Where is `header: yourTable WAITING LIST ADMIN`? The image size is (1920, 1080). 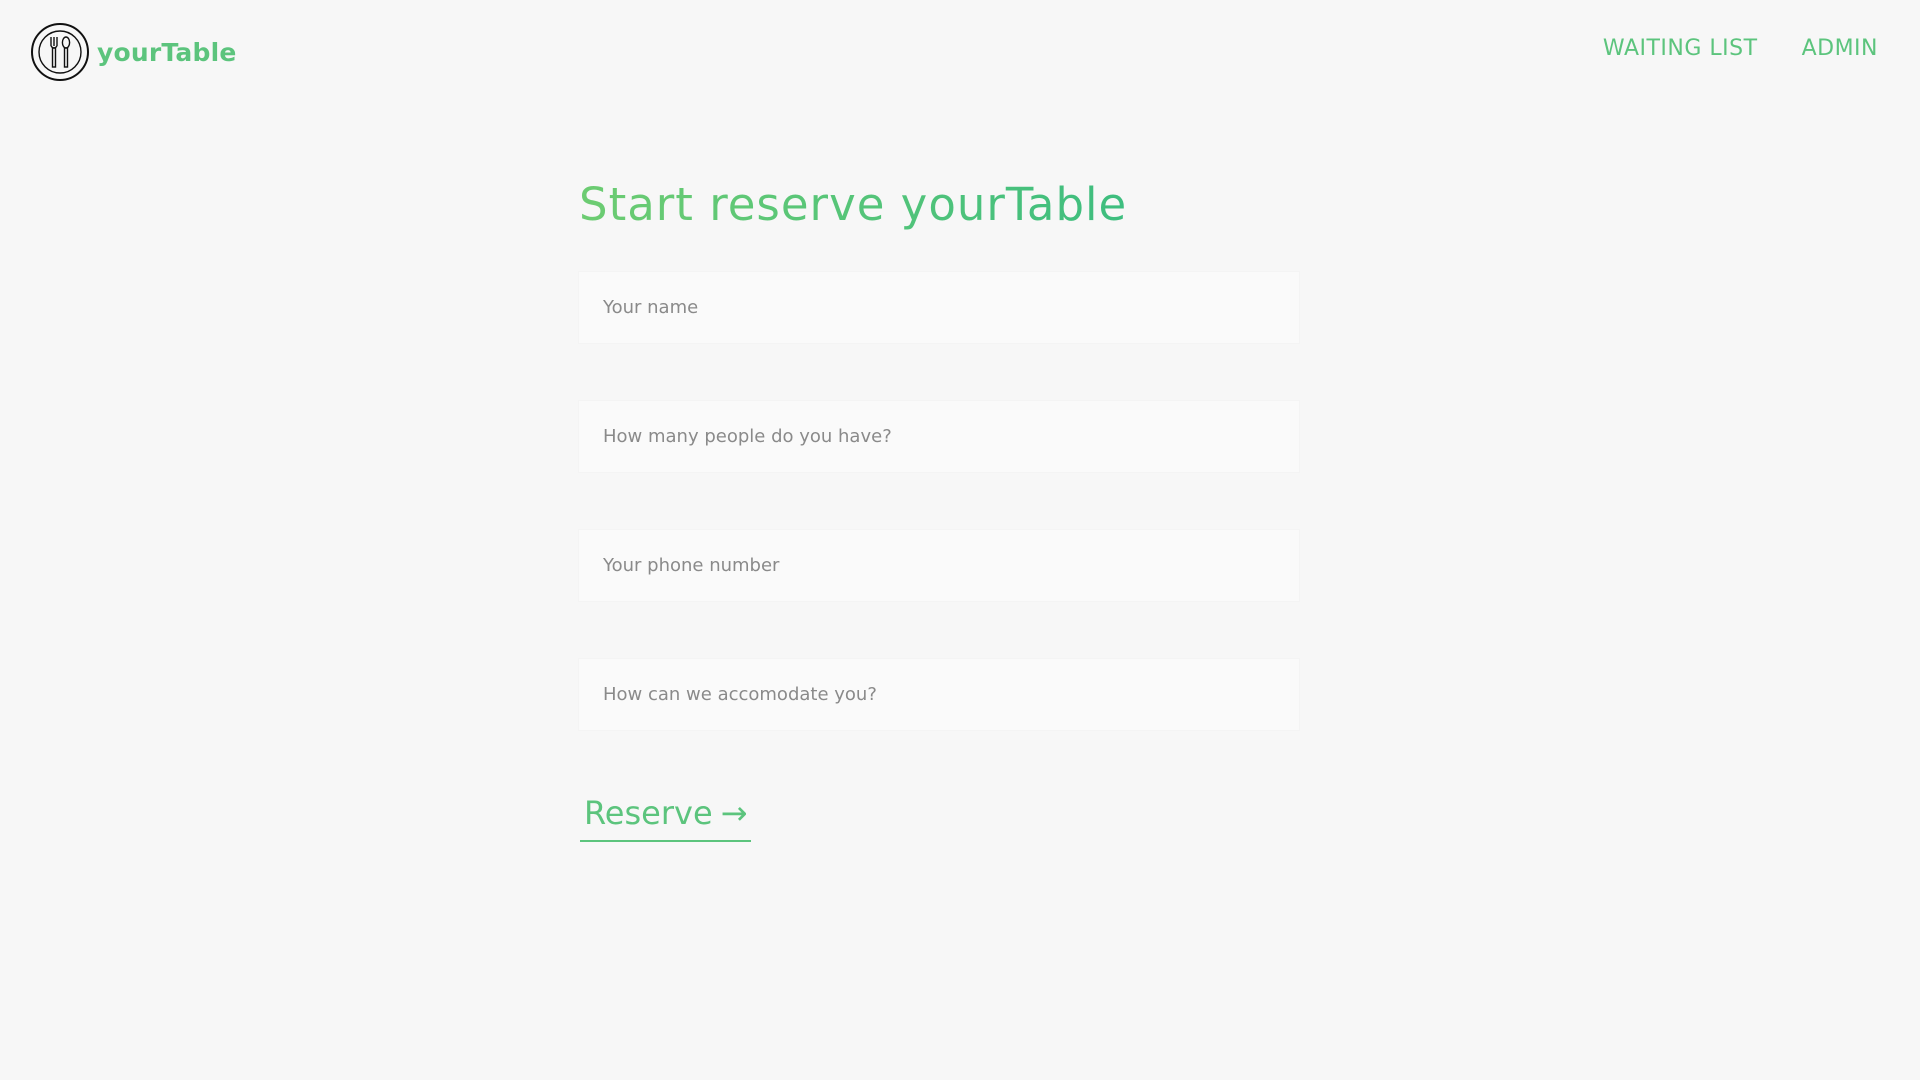
header: yourTable WAITING LIST ADMIN is located at coordinates (960, 51).